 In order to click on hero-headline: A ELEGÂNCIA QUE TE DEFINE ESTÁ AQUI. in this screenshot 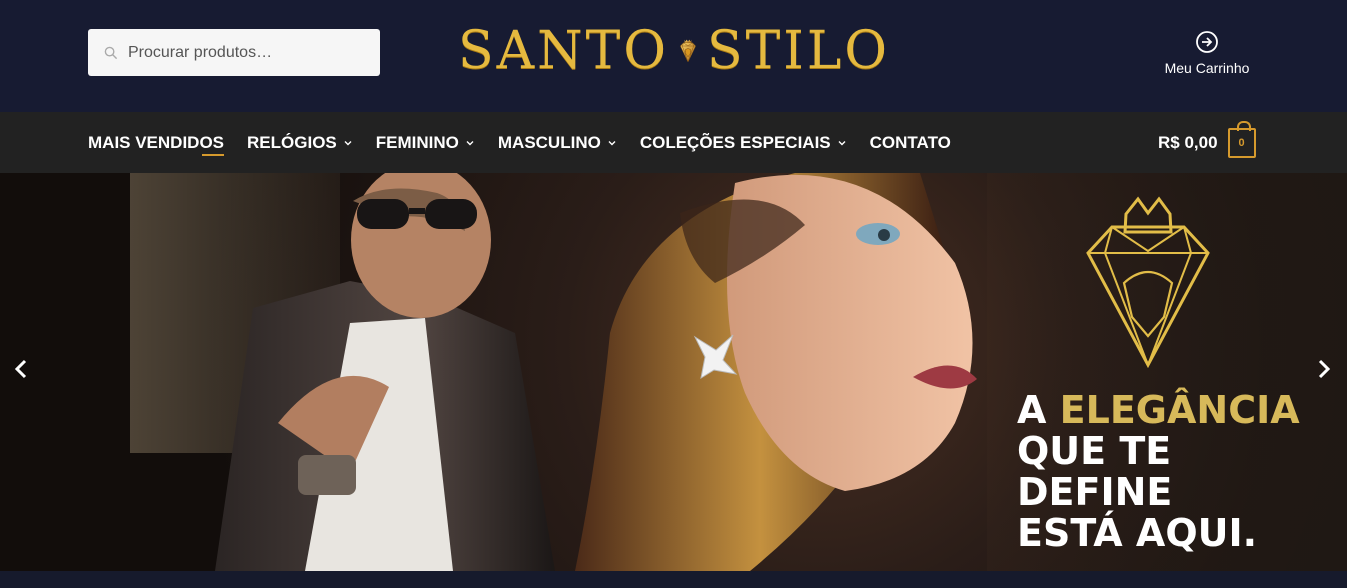, I will do `click(1172, 472)`.